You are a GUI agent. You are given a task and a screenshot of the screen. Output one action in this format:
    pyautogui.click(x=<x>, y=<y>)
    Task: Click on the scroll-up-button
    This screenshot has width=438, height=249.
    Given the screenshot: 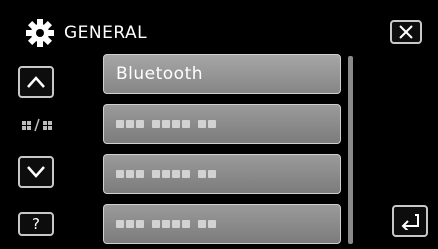 What is the action you would take?
    pyautogui.click(x=36, y=82)
    